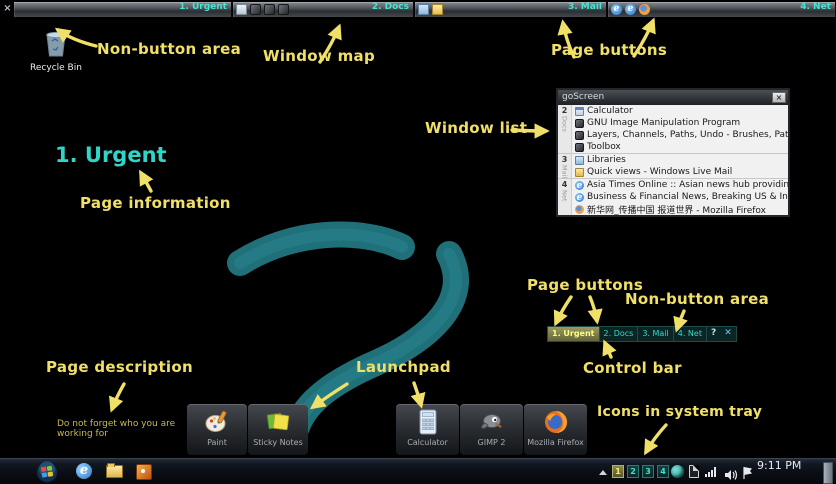 Image resolution: width=836 pixels, height=484 pixels. Describe the element at coordinates (731, 475) in the screenshot. I see `volume-icon` at that location.